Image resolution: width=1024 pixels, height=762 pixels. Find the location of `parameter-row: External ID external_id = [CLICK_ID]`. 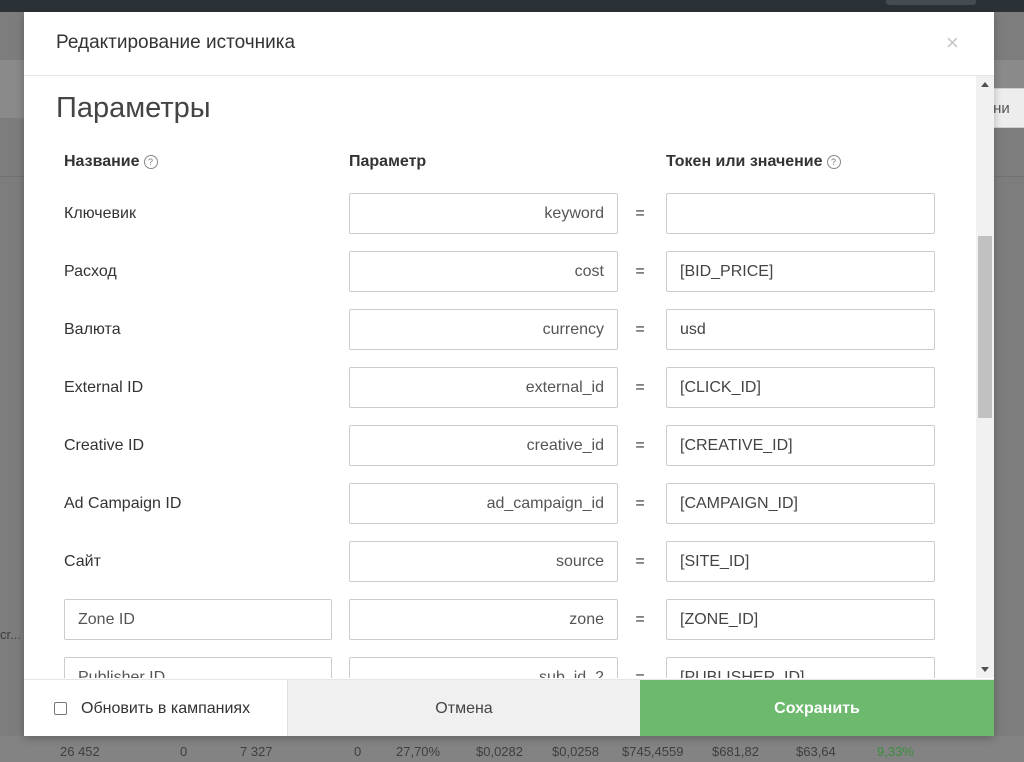

parameter-row: External ID external_id = [CLICK_ID] is located at coordinates (500, 388).